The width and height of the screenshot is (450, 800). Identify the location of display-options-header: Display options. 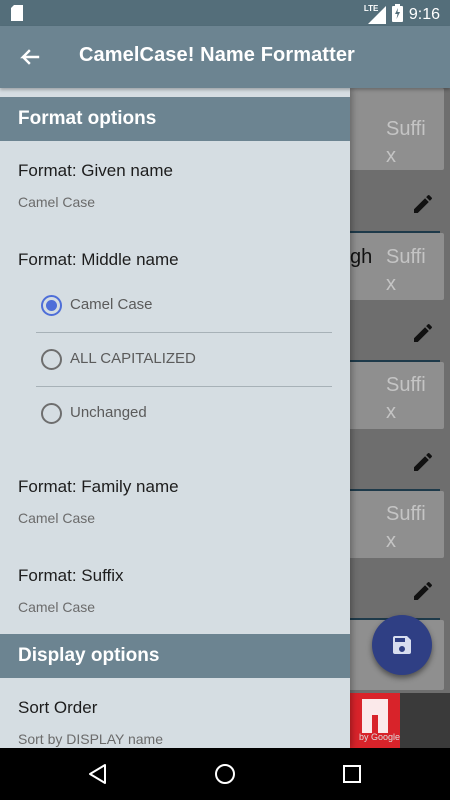
(175, 656).